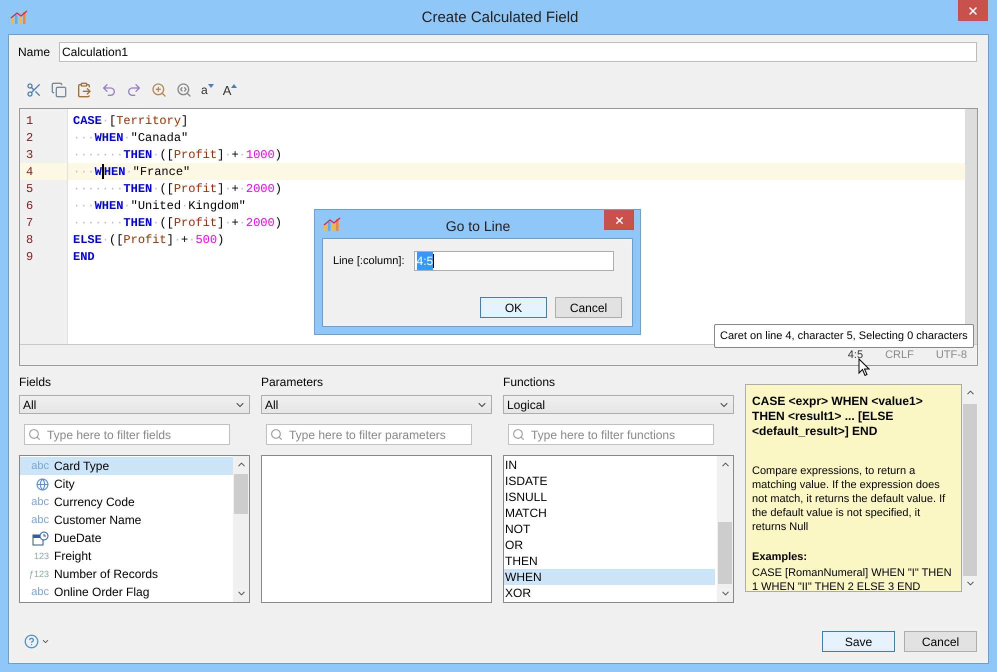 The width and height of the screenshot is (997, 672). What do you see at coordinates (369, 434) in the screenshot?
I see `filter-field: Type here to filter parameters` at bounding box center [369, 434].